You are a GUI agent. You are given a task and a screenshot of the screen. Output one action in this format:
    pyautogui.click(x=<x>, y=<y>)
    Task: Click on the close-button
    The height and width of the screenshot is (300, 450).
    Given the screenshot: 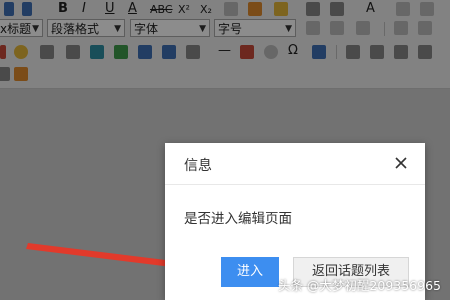 What is the action you would take?
    pyautogui.click(x=401, y=163)
    